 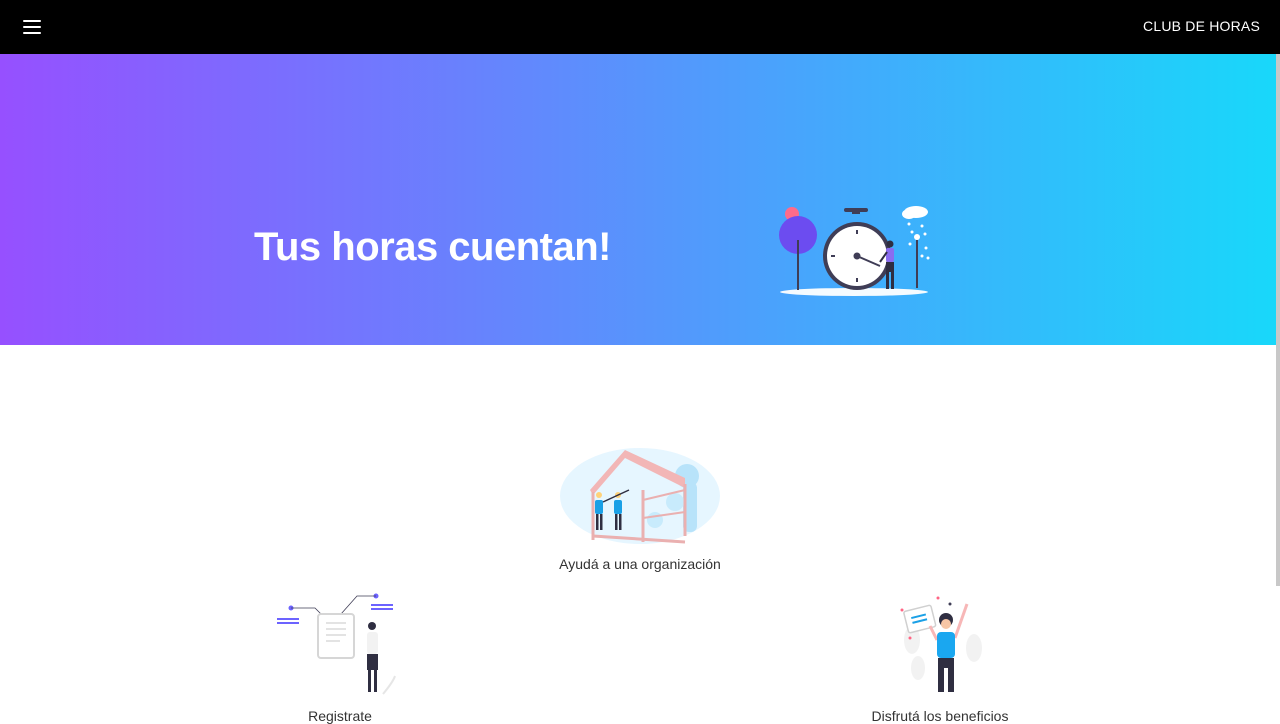 I want to click on step-label-help-organization: Ayudá a una organización, so click(x=640, y=564).